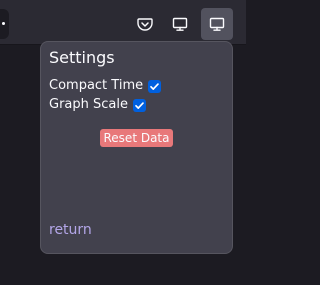 The width and height of the screenshot is (320, 285). I want to click on browser-toolbar, so click(123, 22).